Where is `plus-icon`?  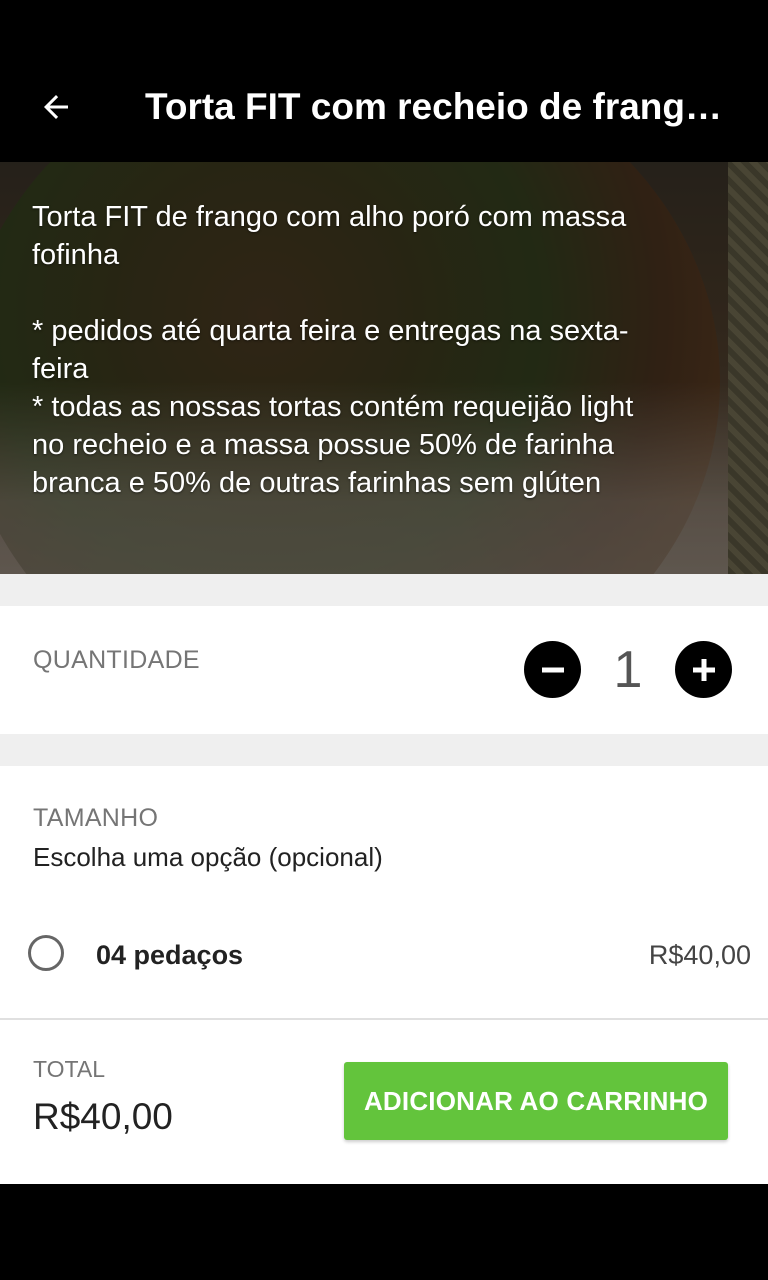 plus-icon is located at coordinates (703, 669).